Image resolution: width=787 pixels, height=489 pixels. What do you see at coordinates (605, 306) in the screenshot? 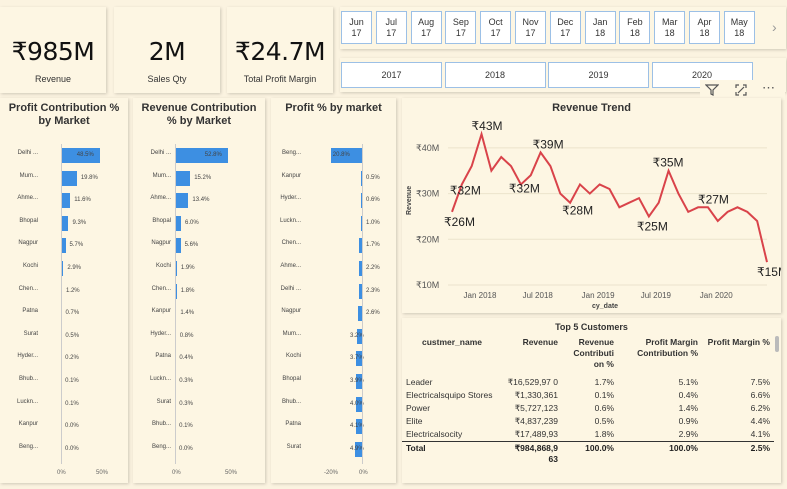
I see `x-axis-label: cy_date` at bounding box center [605, 306].